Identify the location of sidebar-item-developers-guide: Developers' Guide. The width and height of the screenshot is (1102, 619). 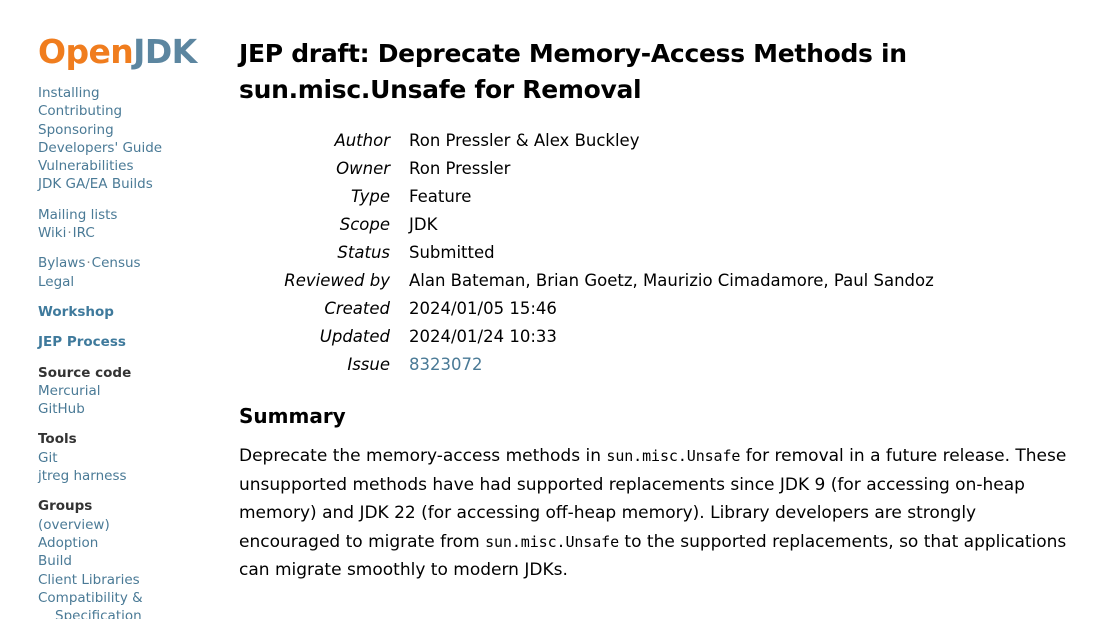
(133, 148).